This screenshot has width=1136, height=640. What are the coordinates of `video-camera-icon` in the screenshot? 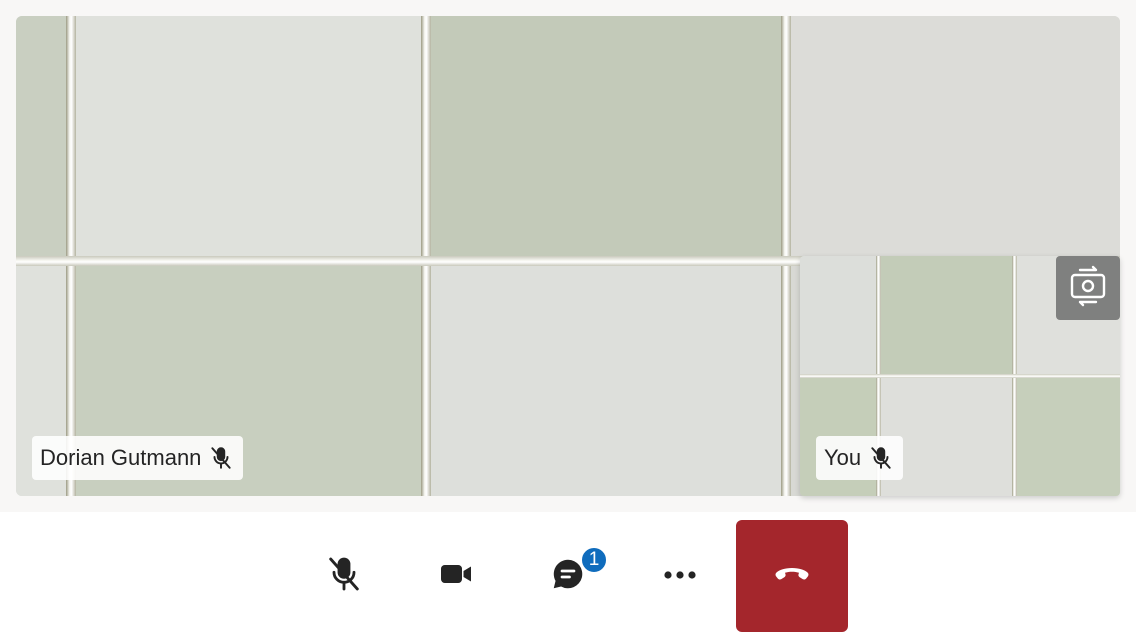 It's located at (456, 576).